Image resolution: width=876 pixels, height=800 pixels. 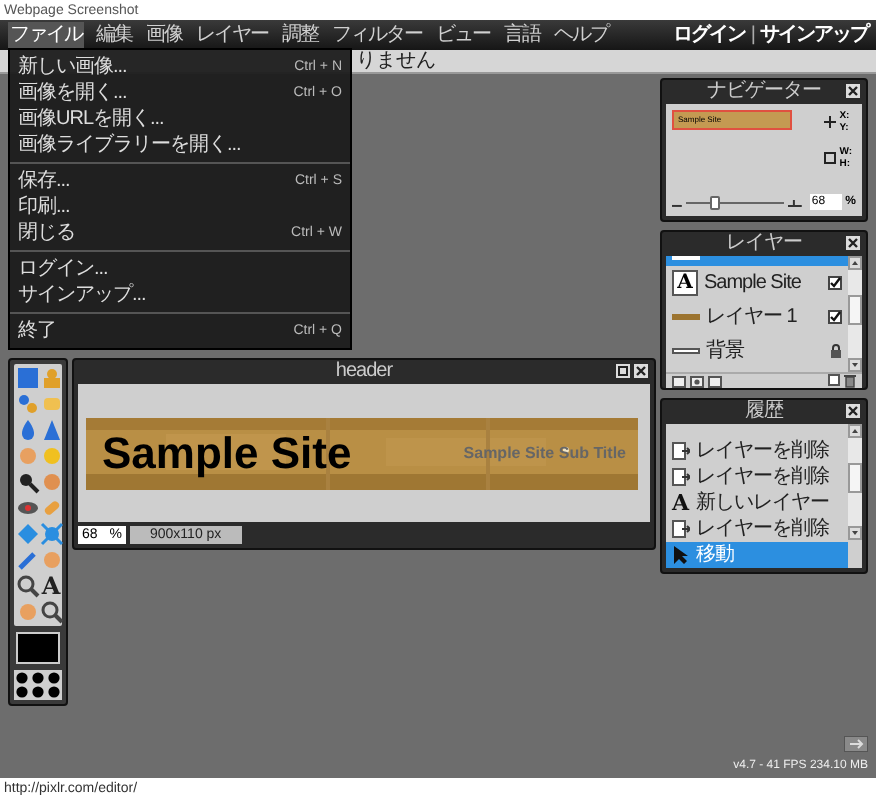 What do you see at coordinates (227, 453) in the screenshot?
I see `site-heading: Sample Site` at bounding box center [227, 453].